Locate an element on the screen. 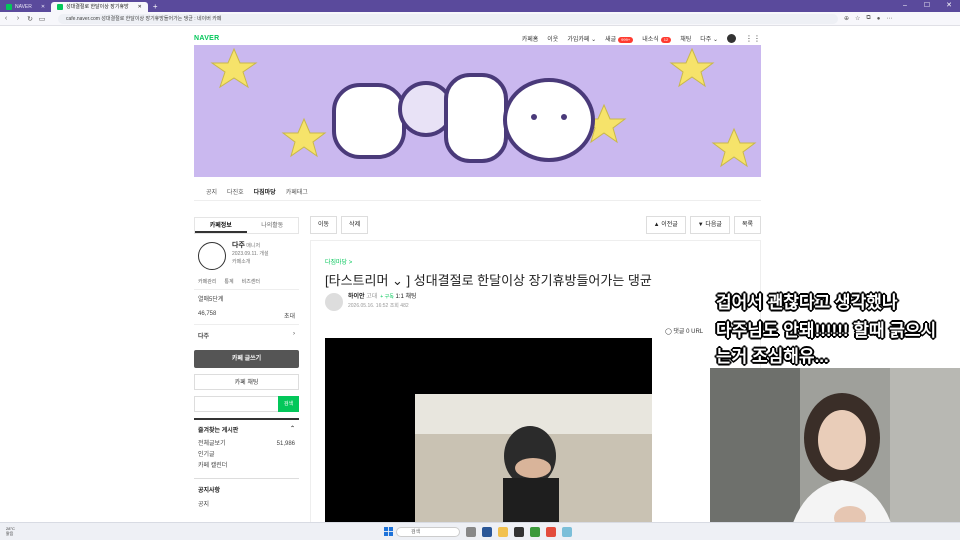  window-controls: – ☐ ✕ is located at coordinates (927, 6).